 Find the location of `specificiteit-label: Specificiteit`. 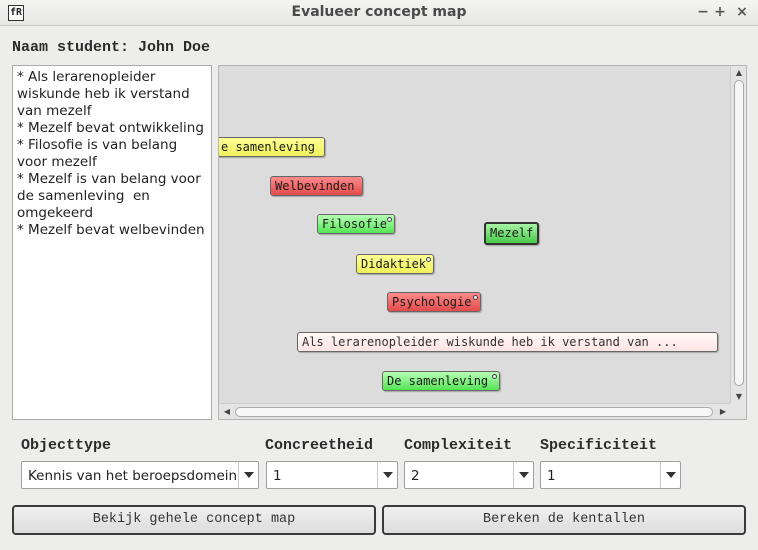

specificiteit-label: Specificiteit is located at coordinates (599, 445).